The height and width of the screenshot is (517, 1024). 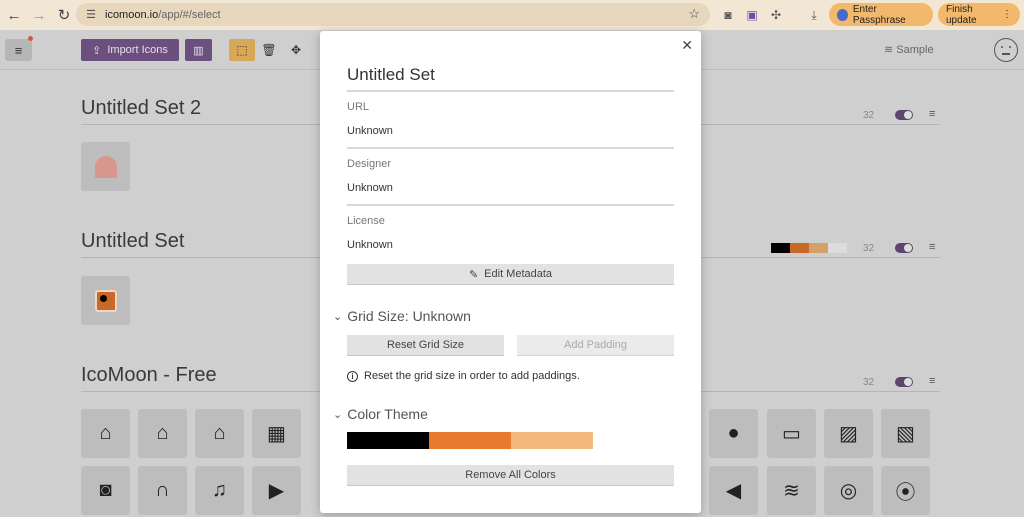 What do you see at coordinates (733, 433) in the screenshot?
I see `droplet-icon: ●` at bounding box center [733, 433].